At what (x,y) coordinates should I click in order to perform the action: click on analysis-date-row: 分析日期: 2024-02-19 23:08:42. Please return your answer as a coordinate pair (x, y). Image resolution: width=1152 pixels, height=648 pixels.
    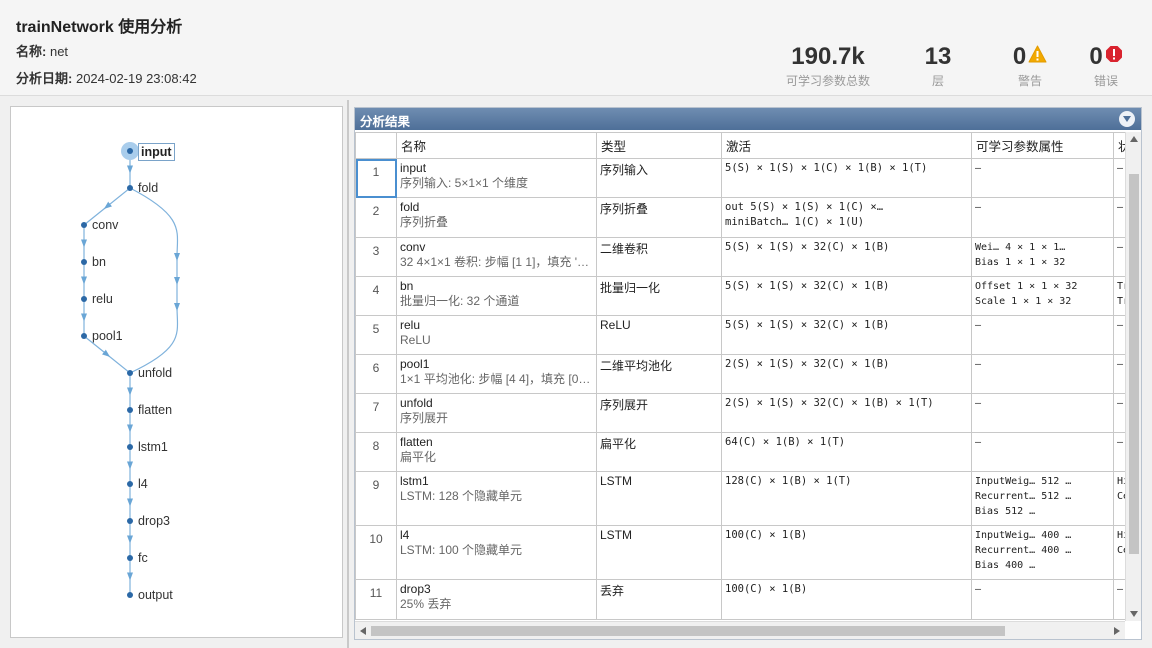
    Looking at the image, I should click on (106, 77).